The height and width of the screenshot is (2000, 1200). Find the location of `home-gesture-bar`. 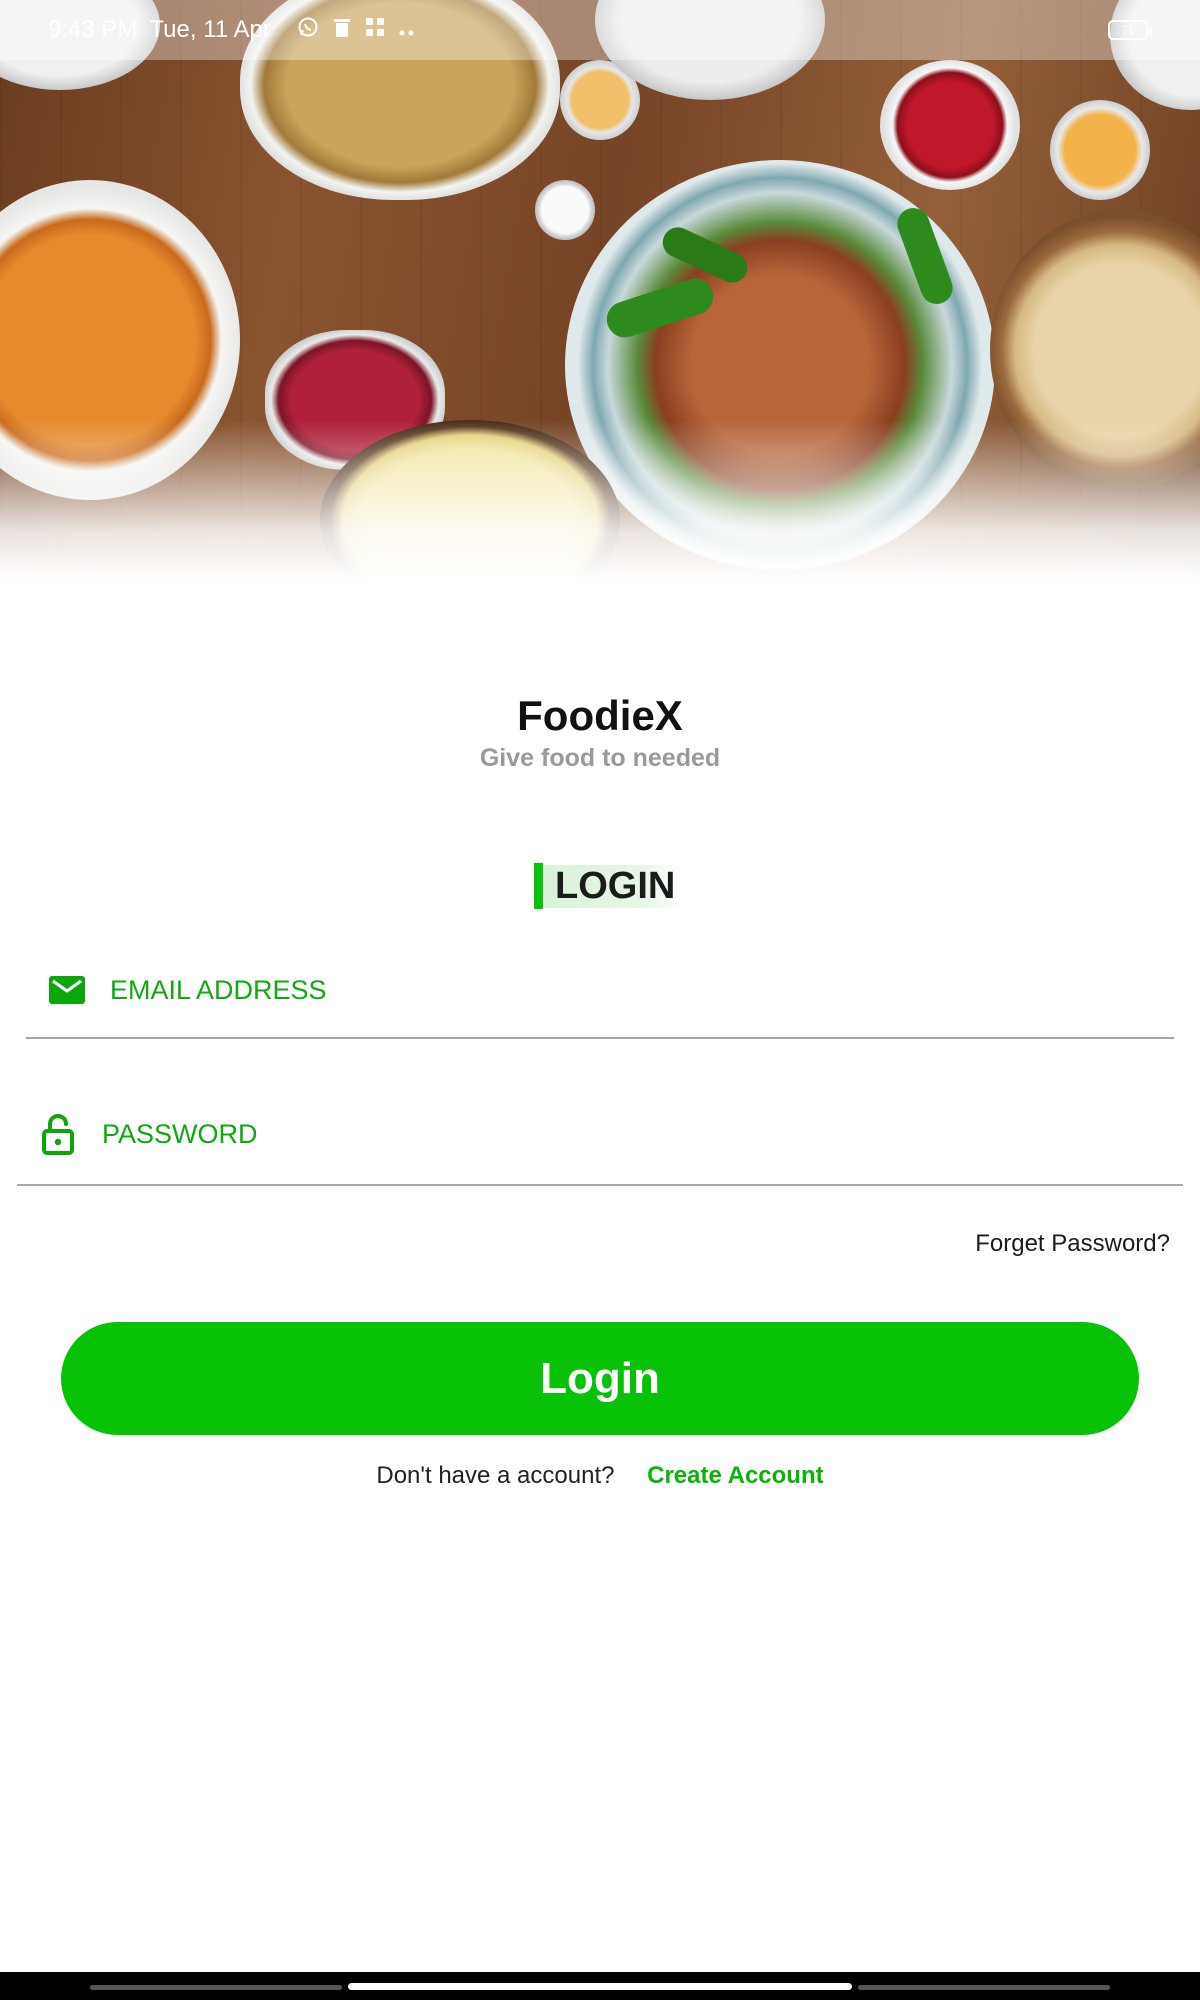

home-gesture-bar is located at coordinates (600, 1986).